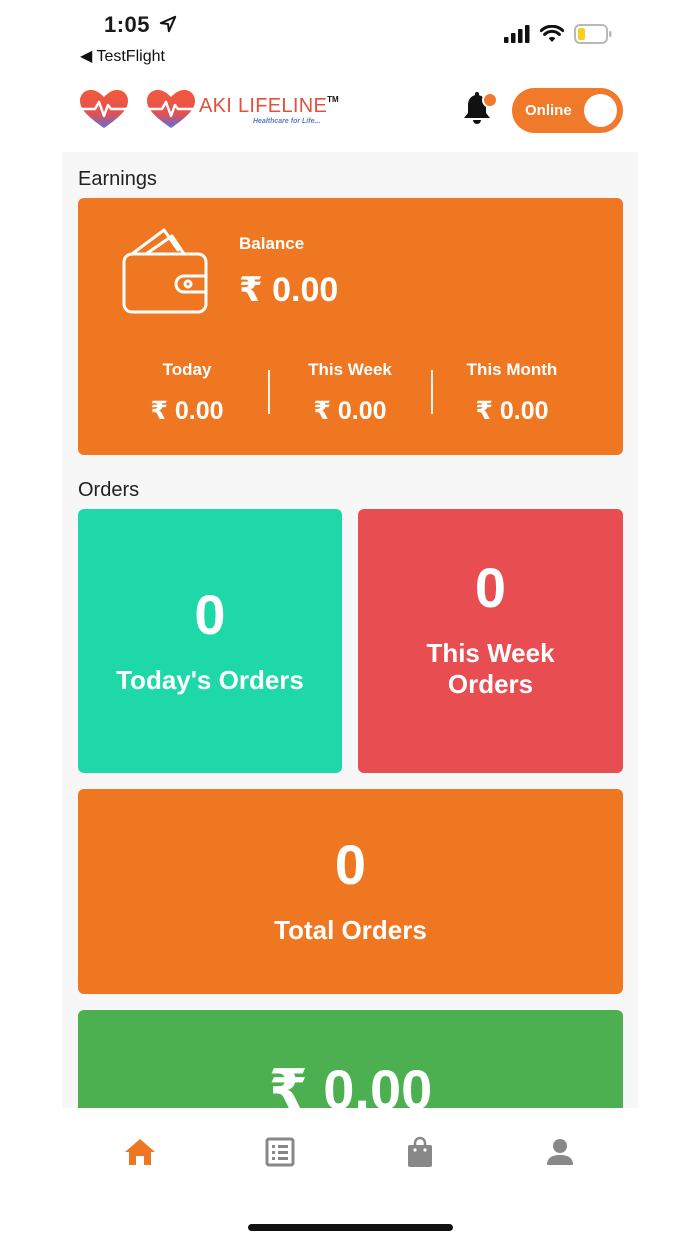  Describe the element at coordinates (187, 411) in the screenshot. I see `today-value: ₹ 0.00` at that location.